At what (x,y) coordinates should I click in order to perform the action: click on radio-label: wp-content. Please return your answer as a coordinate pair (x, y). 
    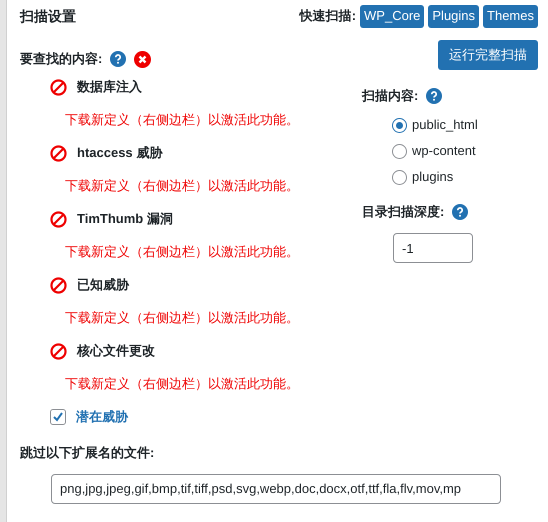
    Looking at the image, I should click on (444, 151).